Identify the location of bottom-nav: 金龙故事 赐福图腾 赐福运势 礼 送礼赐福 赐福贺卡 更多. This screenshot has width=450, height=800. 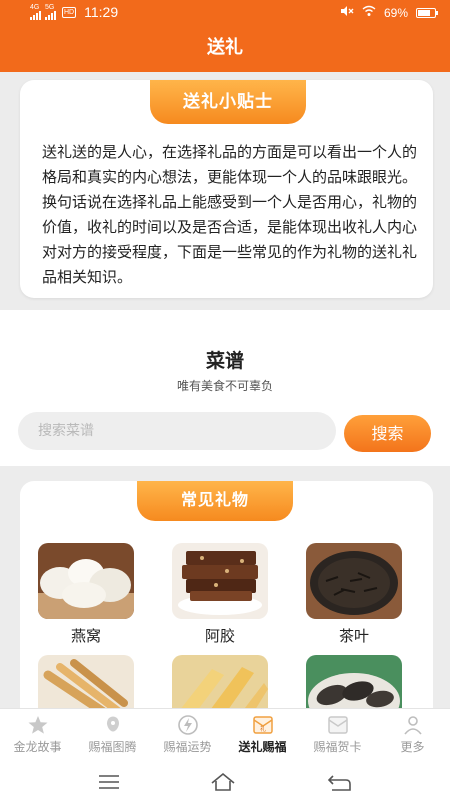
(225, 736).